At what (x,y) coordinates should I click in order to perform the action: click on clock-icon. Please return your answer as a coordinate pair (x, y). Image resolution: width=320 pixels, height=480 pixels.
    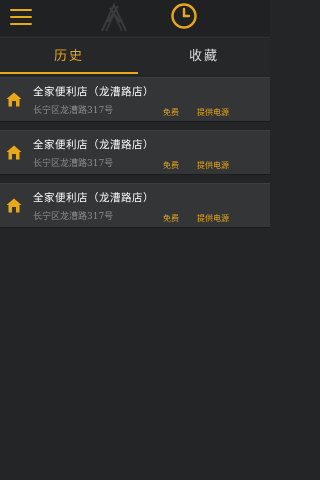
    Looking at the image, I should click on (184, 16).